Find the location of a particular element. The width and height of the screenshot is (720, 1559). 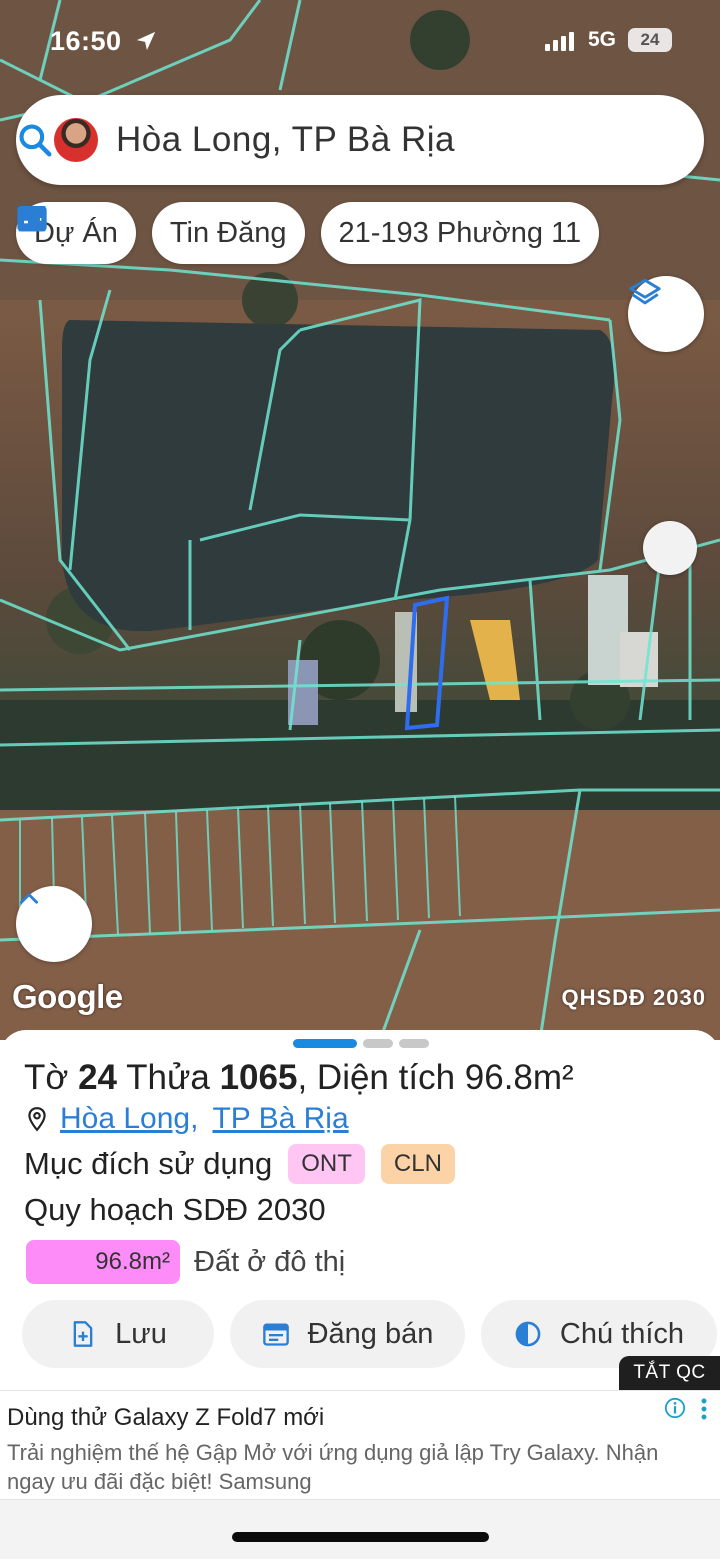

location-arrow-icon is located at coordinates (146, 41).